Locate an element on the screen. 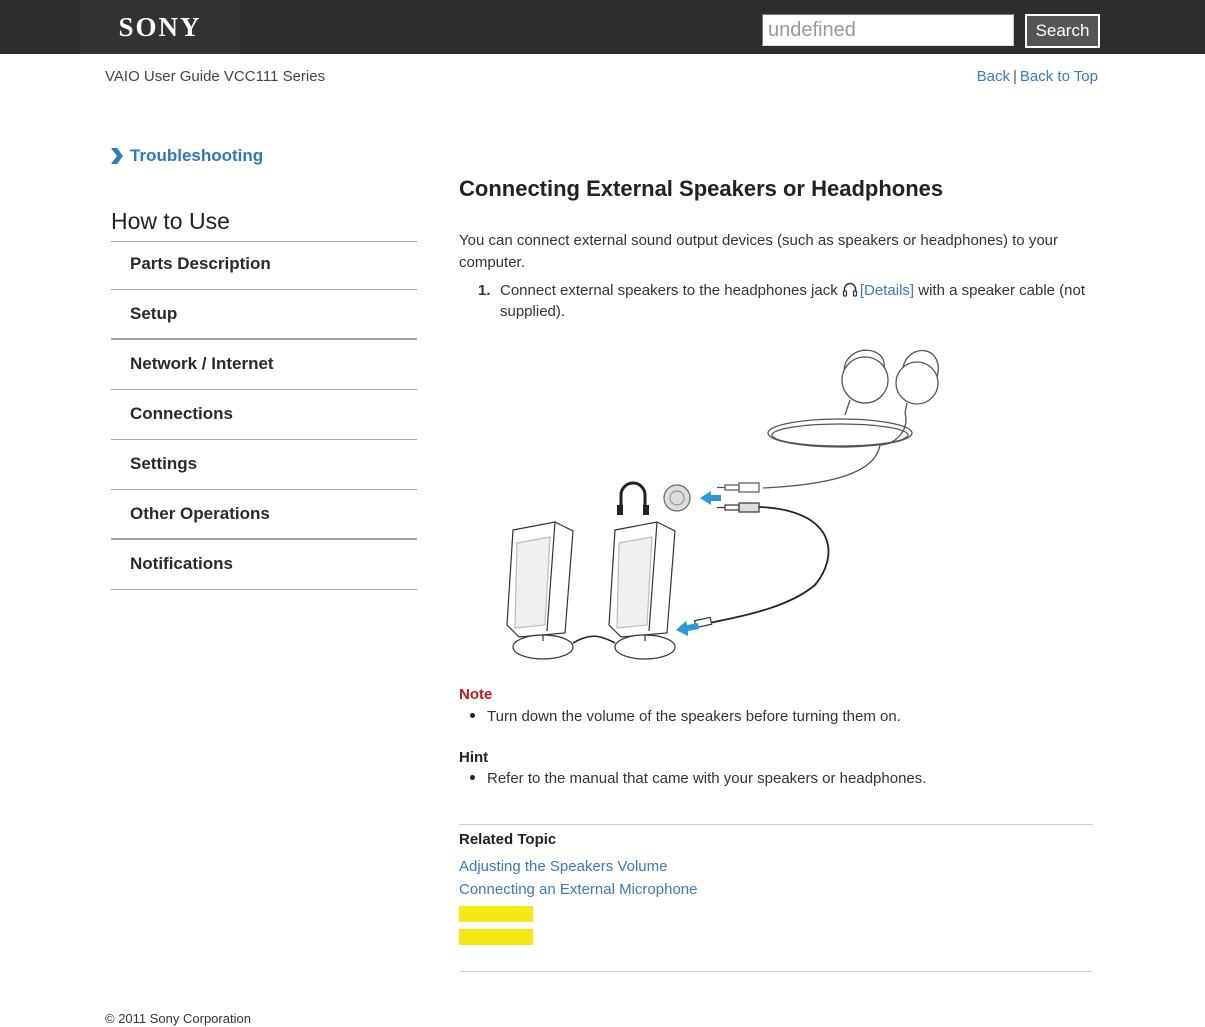  back-link: Back is located at coordinates (993, 76).